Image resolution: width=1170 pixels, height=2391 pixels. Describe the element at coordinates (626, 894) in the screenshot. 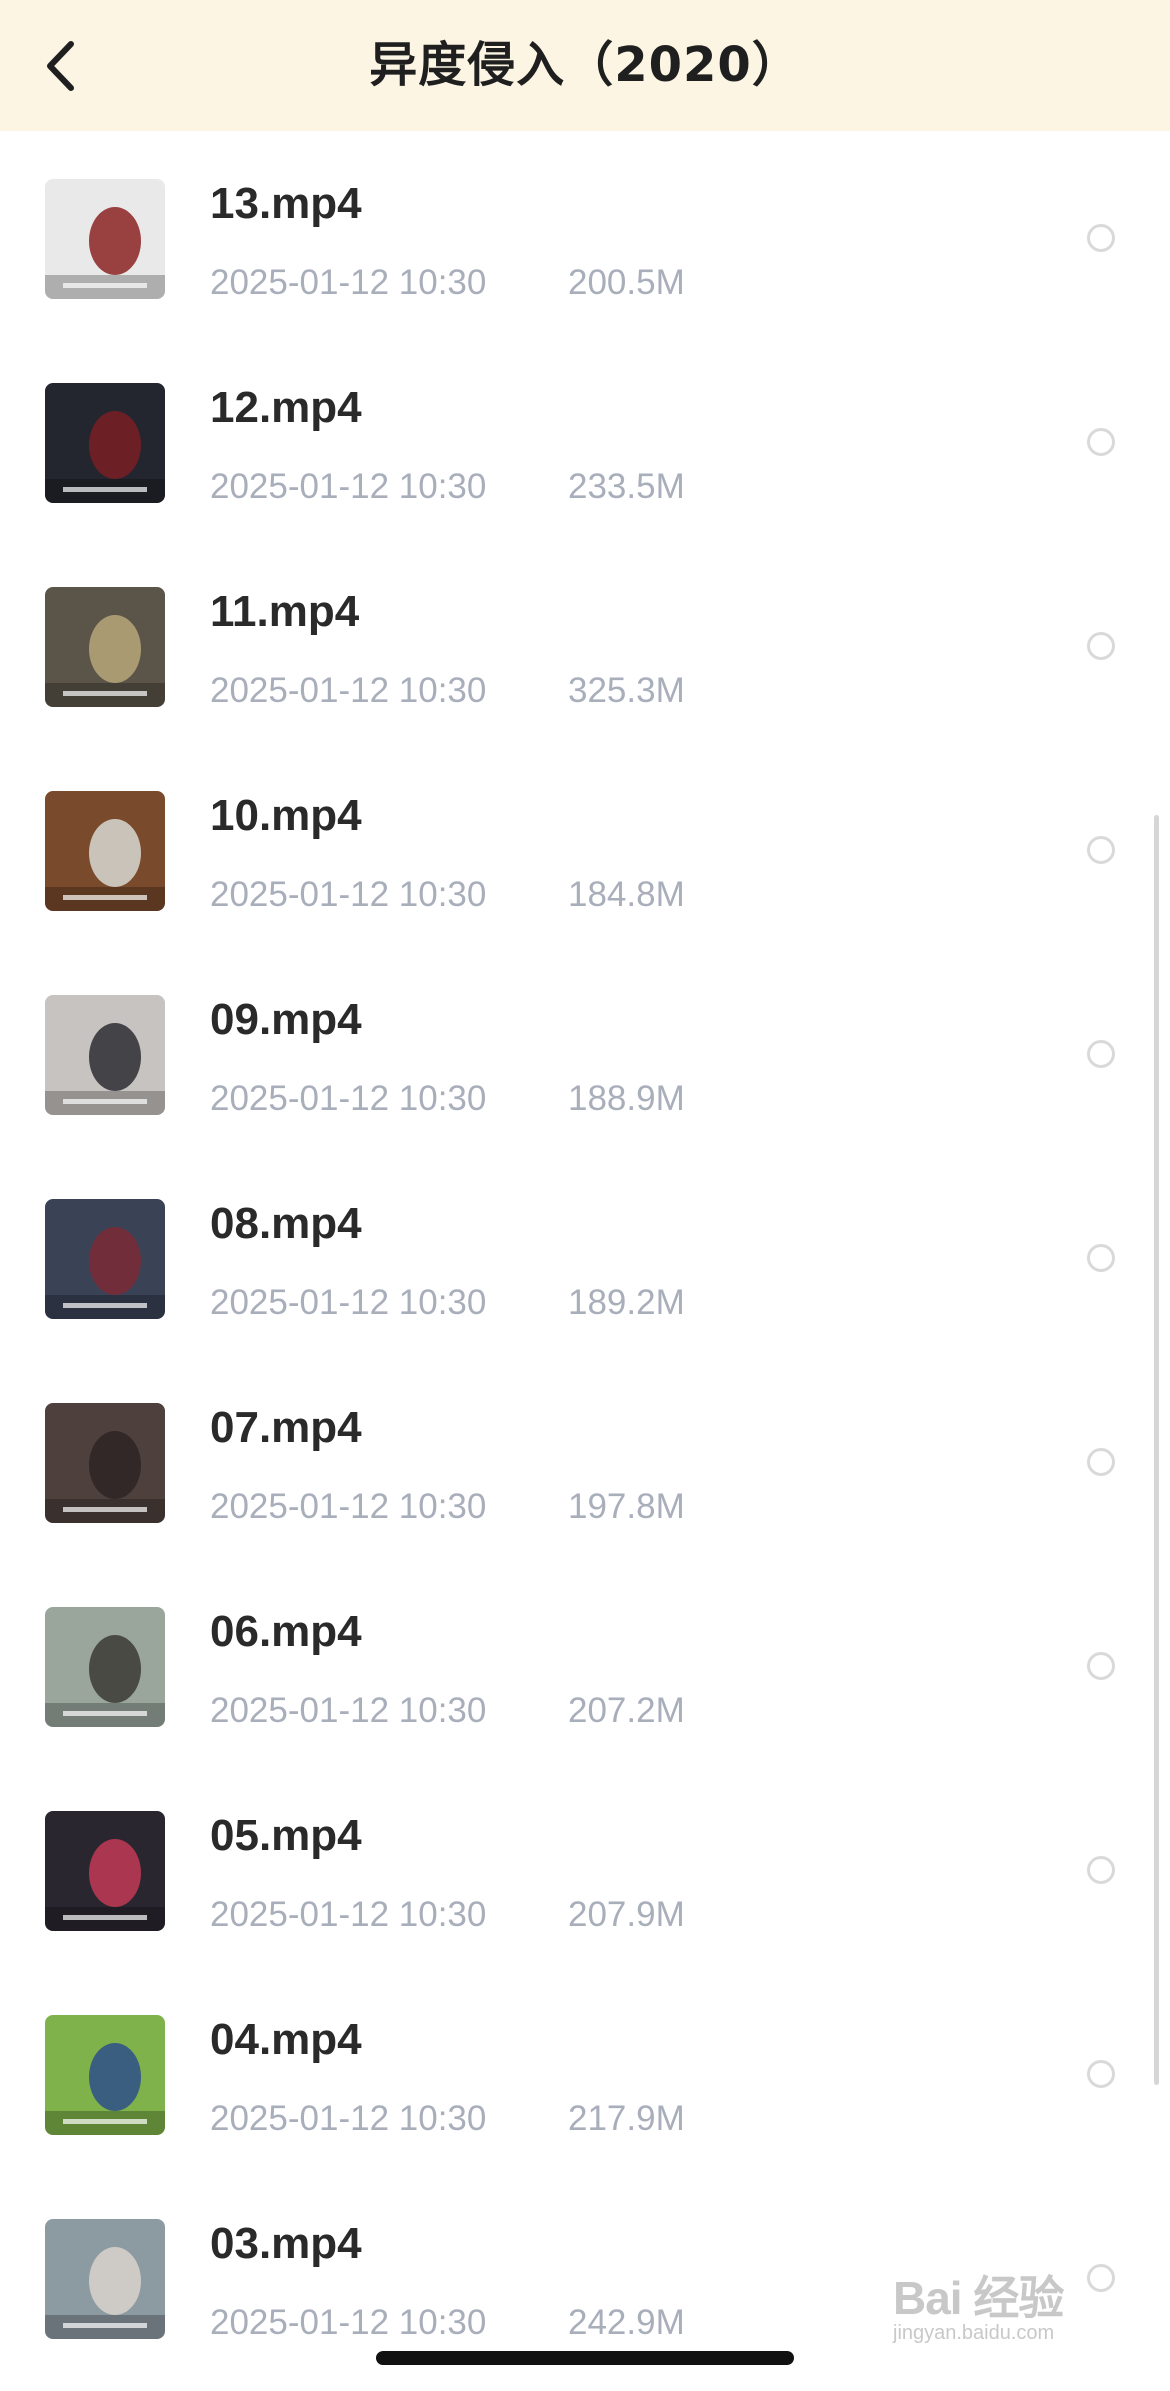

I see `file-size: 184.8M` at that location.